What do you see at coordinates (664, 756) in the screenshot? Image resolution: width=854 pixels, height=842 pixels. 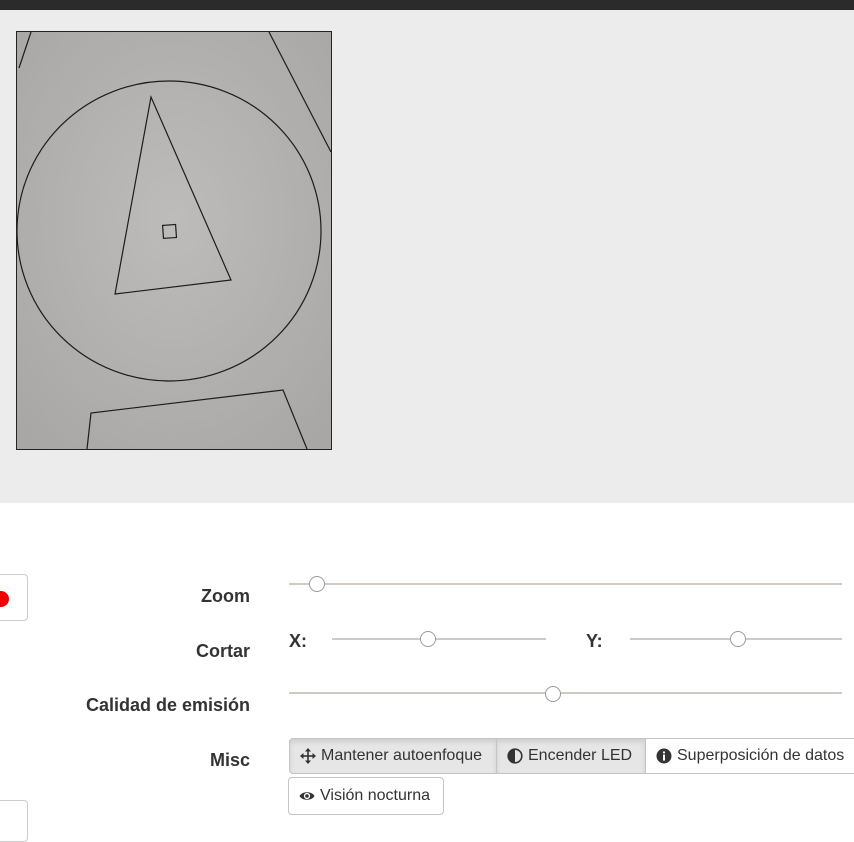 I see `info-icon` at bounding box center [664, 756].